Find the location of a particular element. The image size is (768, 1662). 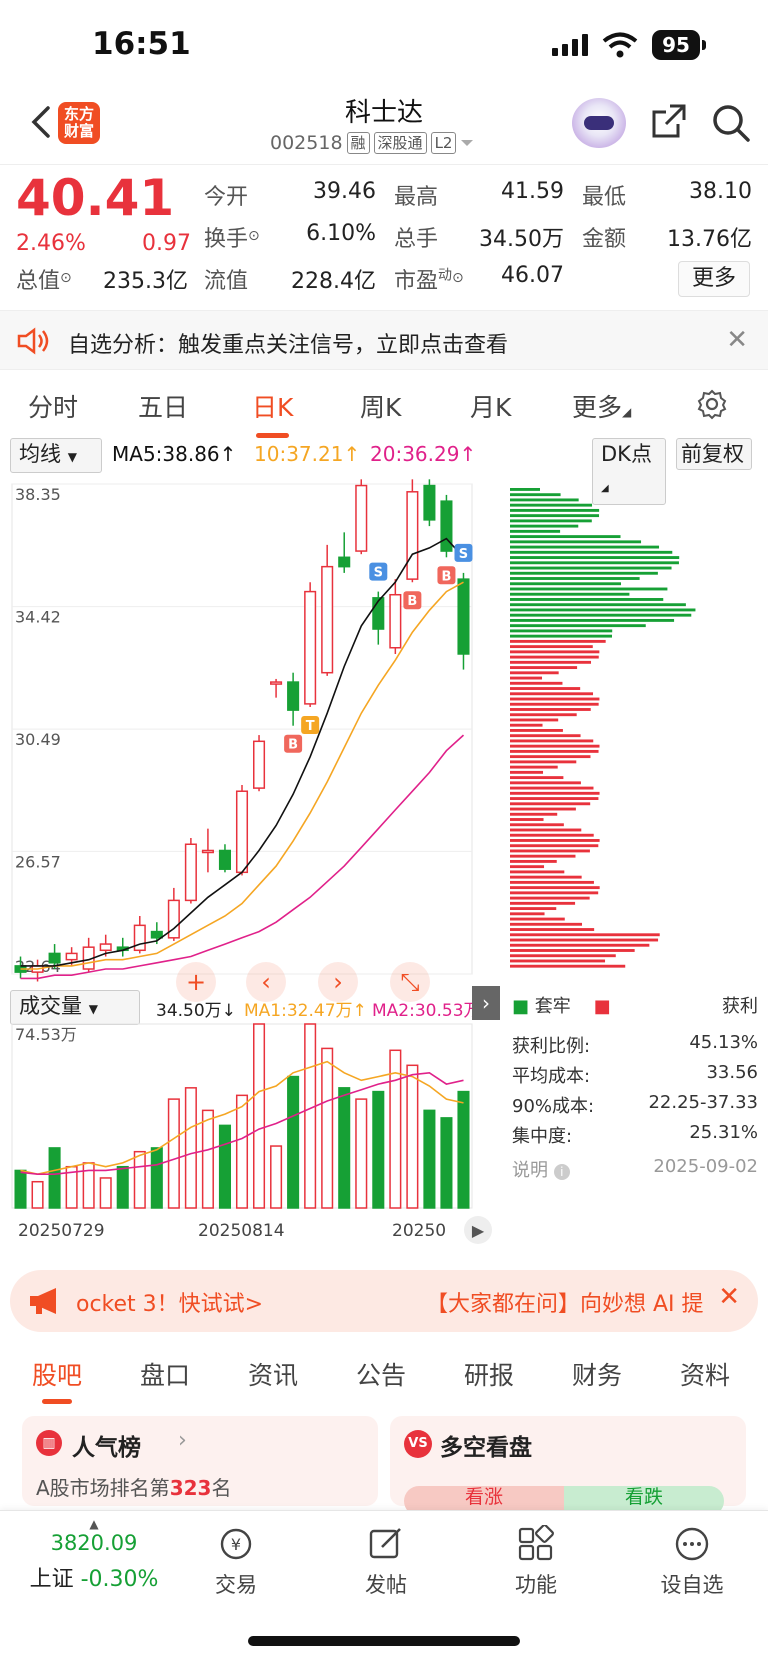

promo-text-right: 【大家都在问】向妙想 AI 提 is located at coordinates (565, 1304).